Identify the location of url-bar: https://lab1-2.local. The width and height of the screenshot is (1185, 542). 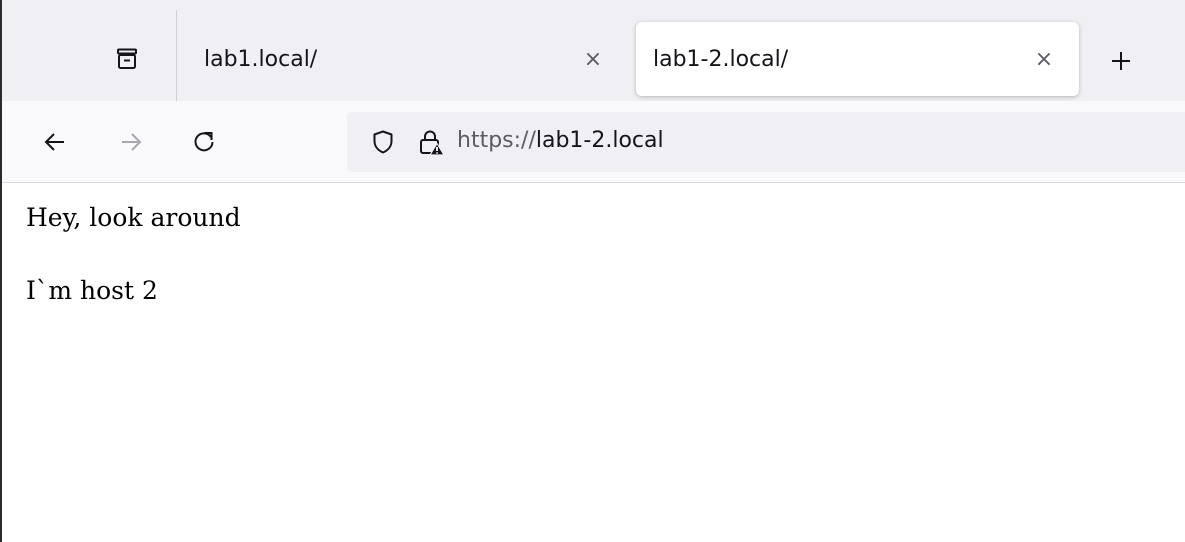
(766, 142).